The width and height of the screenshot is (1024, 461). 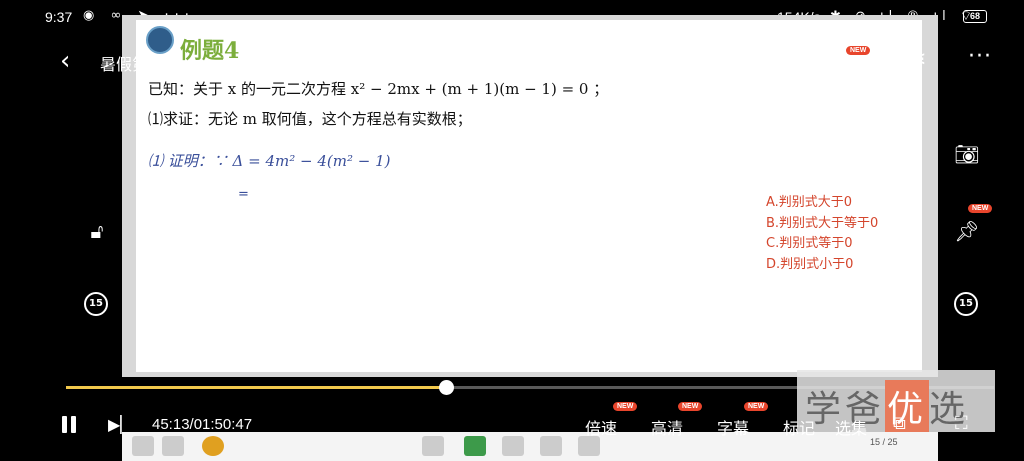 What do you see at coordinates (202, 424) in the screenshot?
I see `playback-time: 45:13/01:50:47` at bounding box center [202, 424].